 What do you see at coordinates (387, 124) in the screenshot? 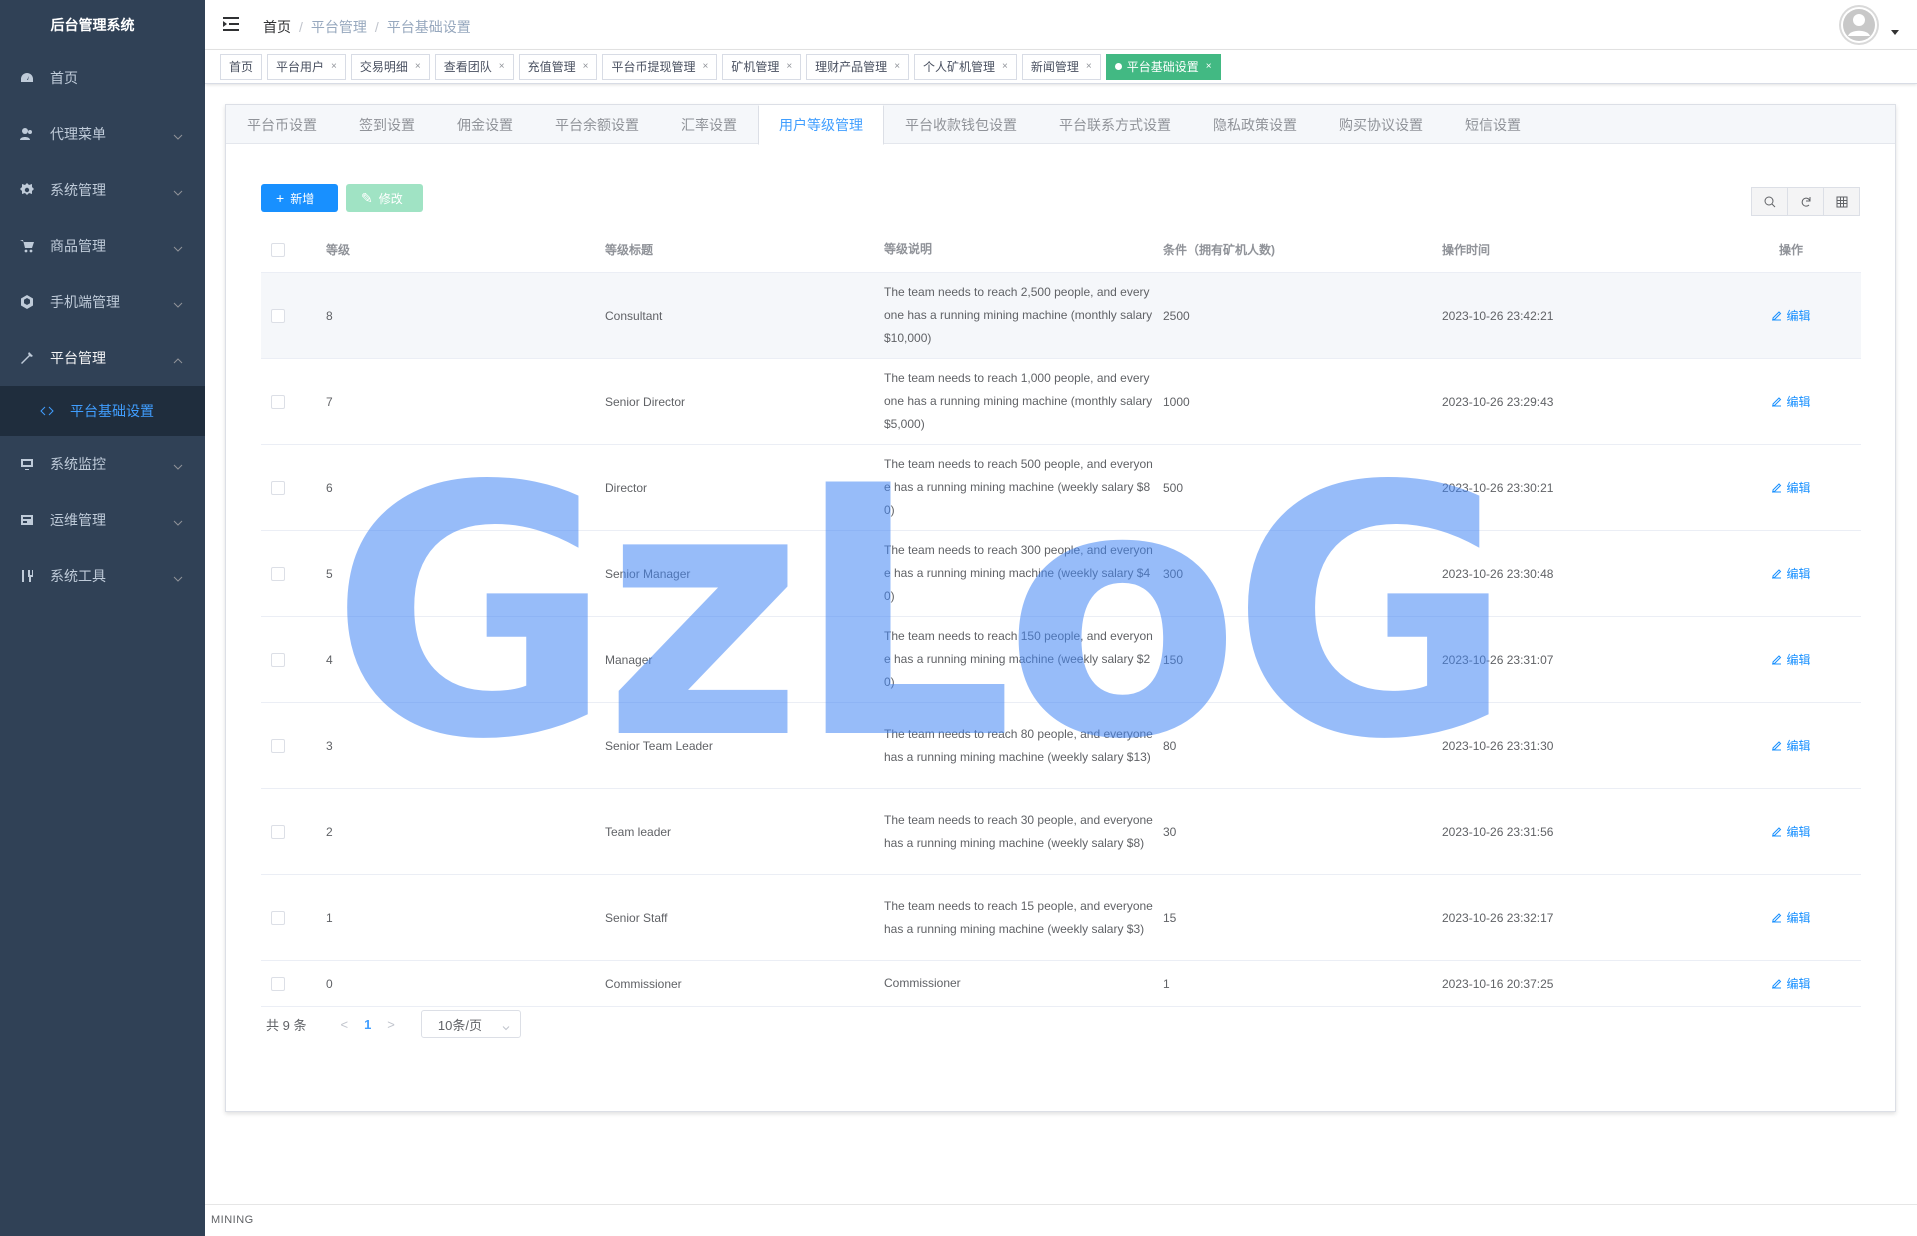
I see `tab-item: 签到设置` at bounding box center [387, 124].